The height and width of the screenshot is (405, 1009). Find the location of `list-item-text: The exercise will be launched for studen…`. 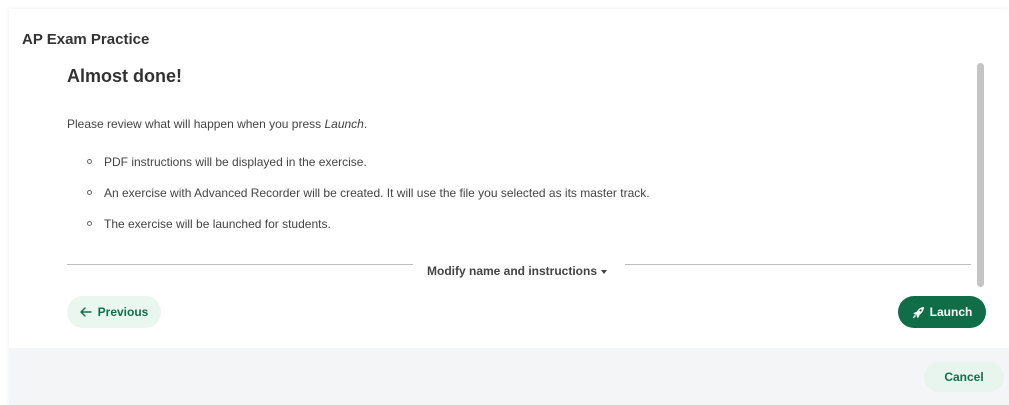

list-item-text: The exercise will be launched for studen… is located at coordinates (217, 224).